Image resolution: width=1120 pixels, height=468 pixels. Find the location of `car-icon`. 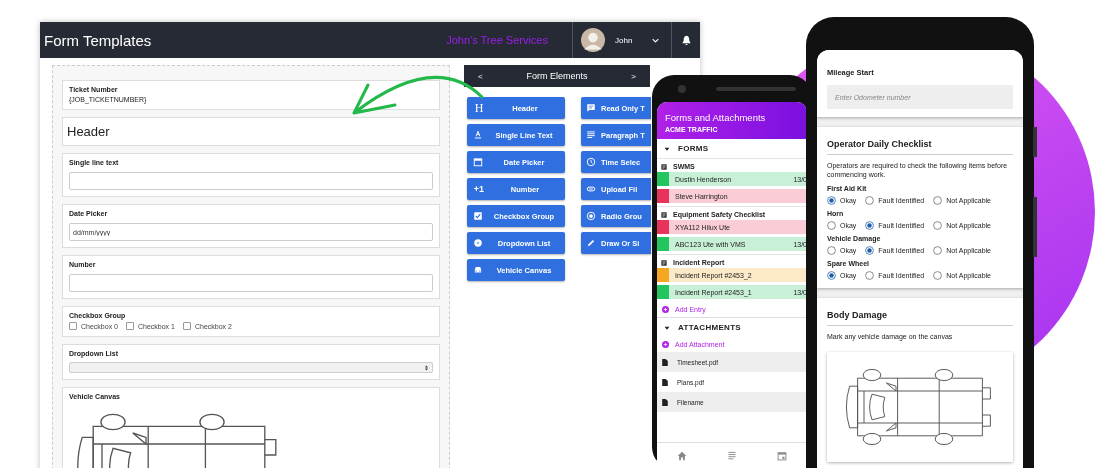

car-icon is located at coordinates (478, 270).